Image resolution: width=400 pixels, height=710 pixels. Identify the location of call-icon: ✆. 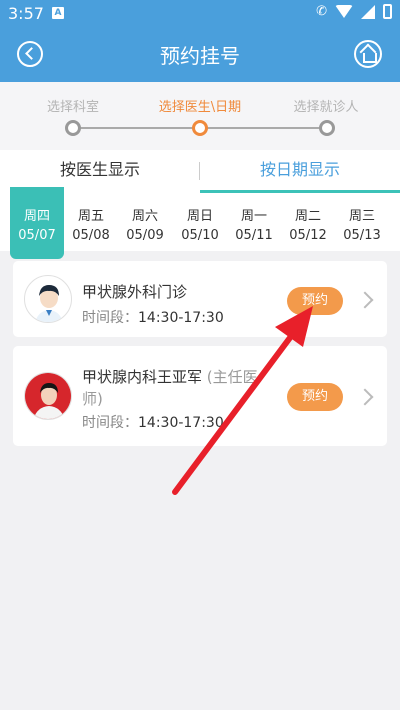
(321, 11).